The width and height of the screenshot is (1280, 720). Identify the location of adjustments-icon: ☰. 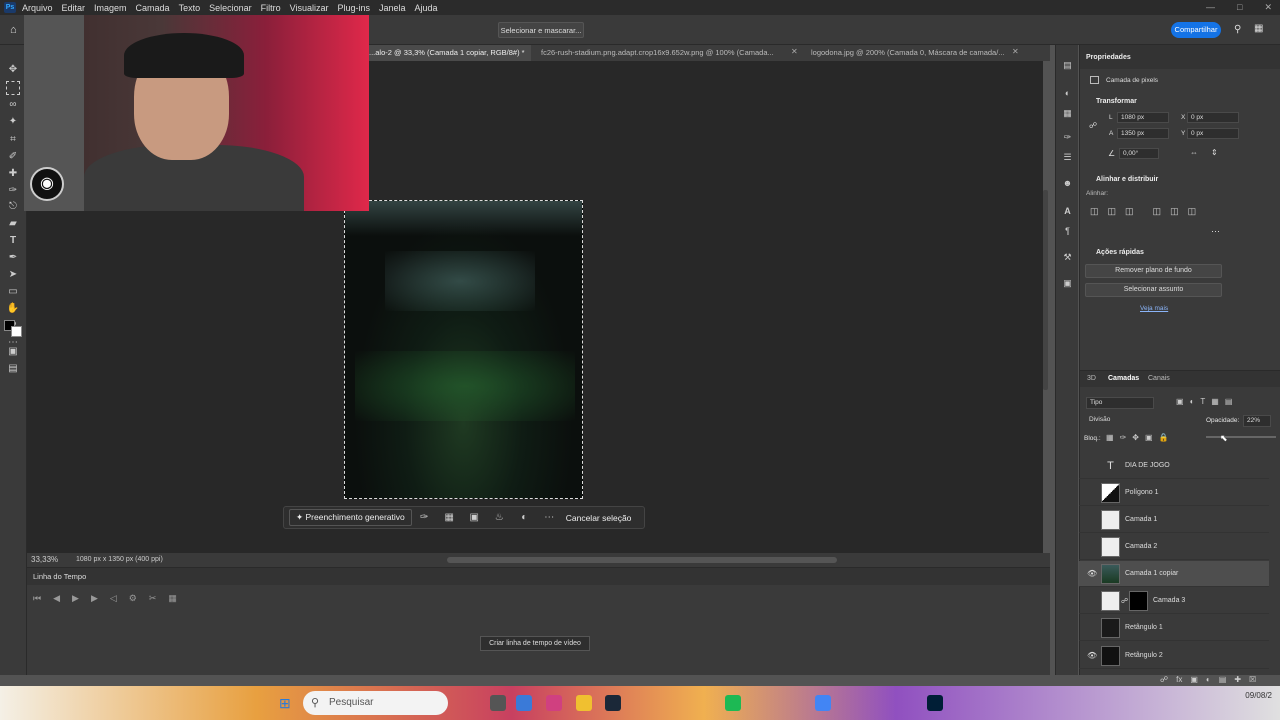
(1067, 157).